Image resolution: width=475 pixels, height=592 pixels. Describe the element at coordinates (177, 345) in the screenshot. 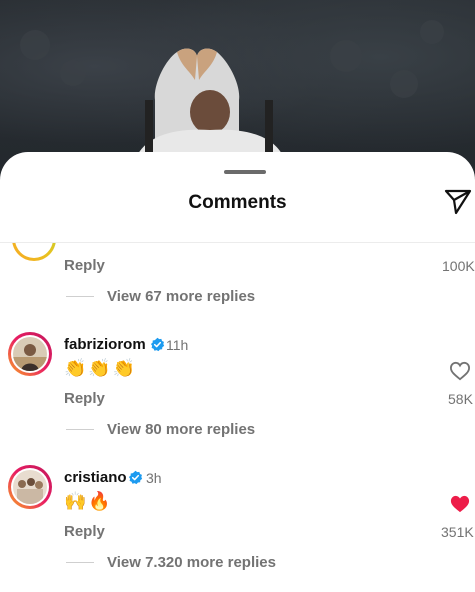

I see `comment-time: 11h` at that location.